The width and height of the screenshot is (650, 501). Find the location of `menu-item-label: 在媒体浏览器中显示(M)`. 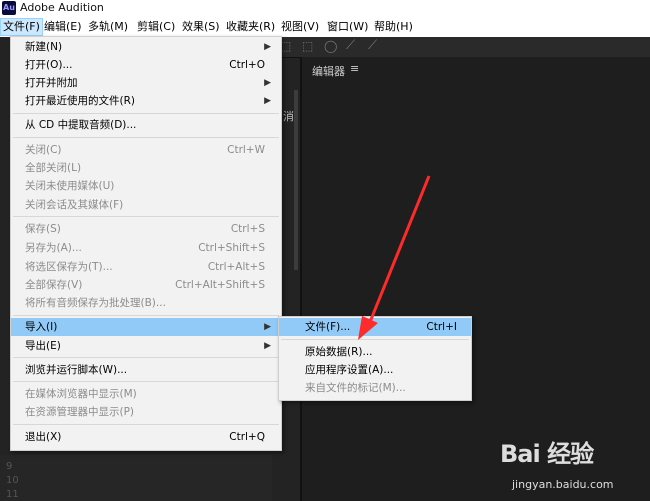

menu-item-label: 在媒体浏览器中显示(M) is located at coordinates (81, 394).